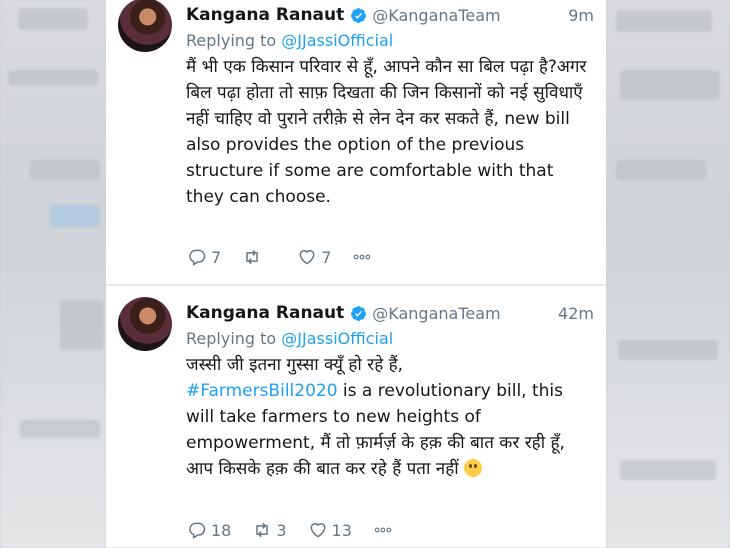 This screenshot has width=730, height=548. What do you see at coordinates (301, 530) in the screenshot?
I see `tweet-actions: 18 3 13` at bounding box center [301, 530].